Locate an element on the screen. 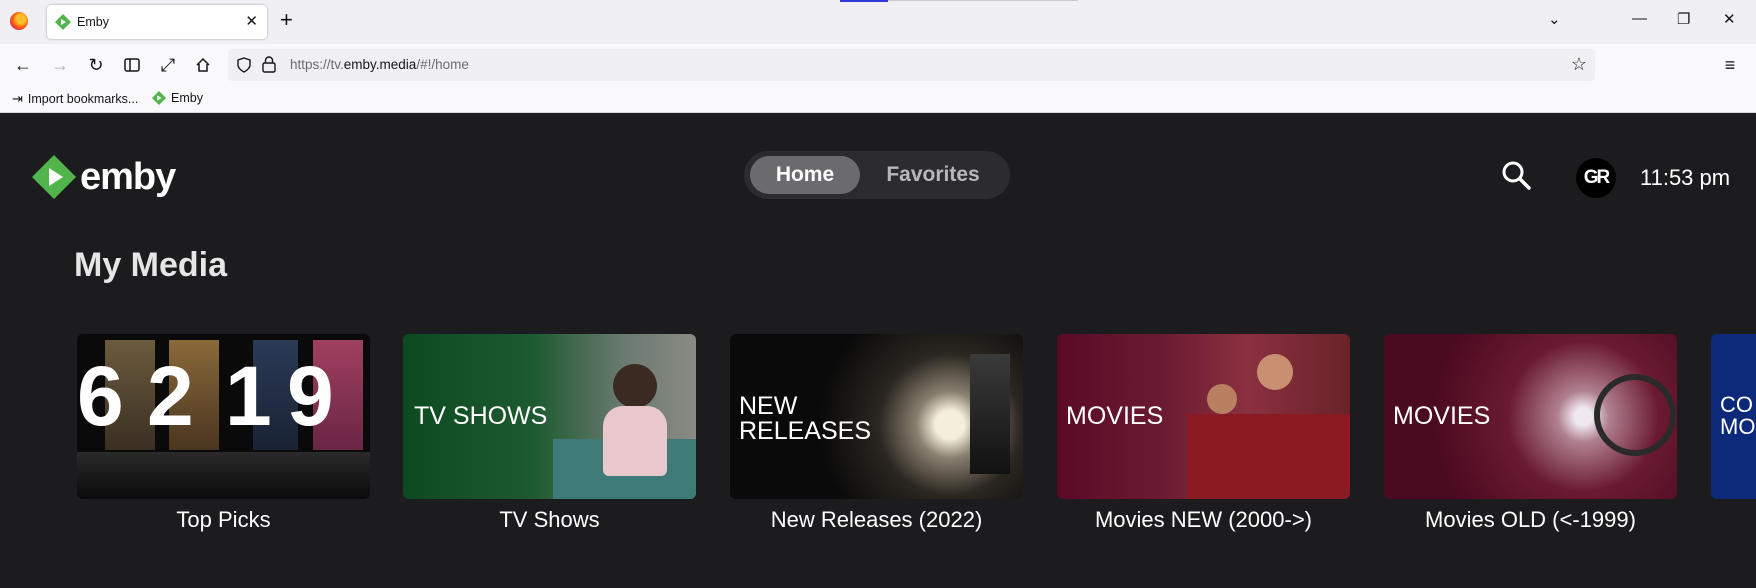  list-all-tabs-icon: ⌄ is located at coordinates (1554, 19).